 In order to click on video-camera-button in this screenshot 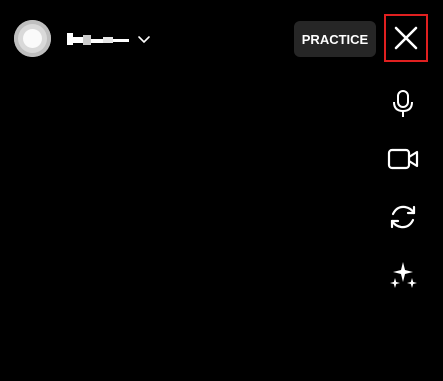, I will do `click(403, 159)`.